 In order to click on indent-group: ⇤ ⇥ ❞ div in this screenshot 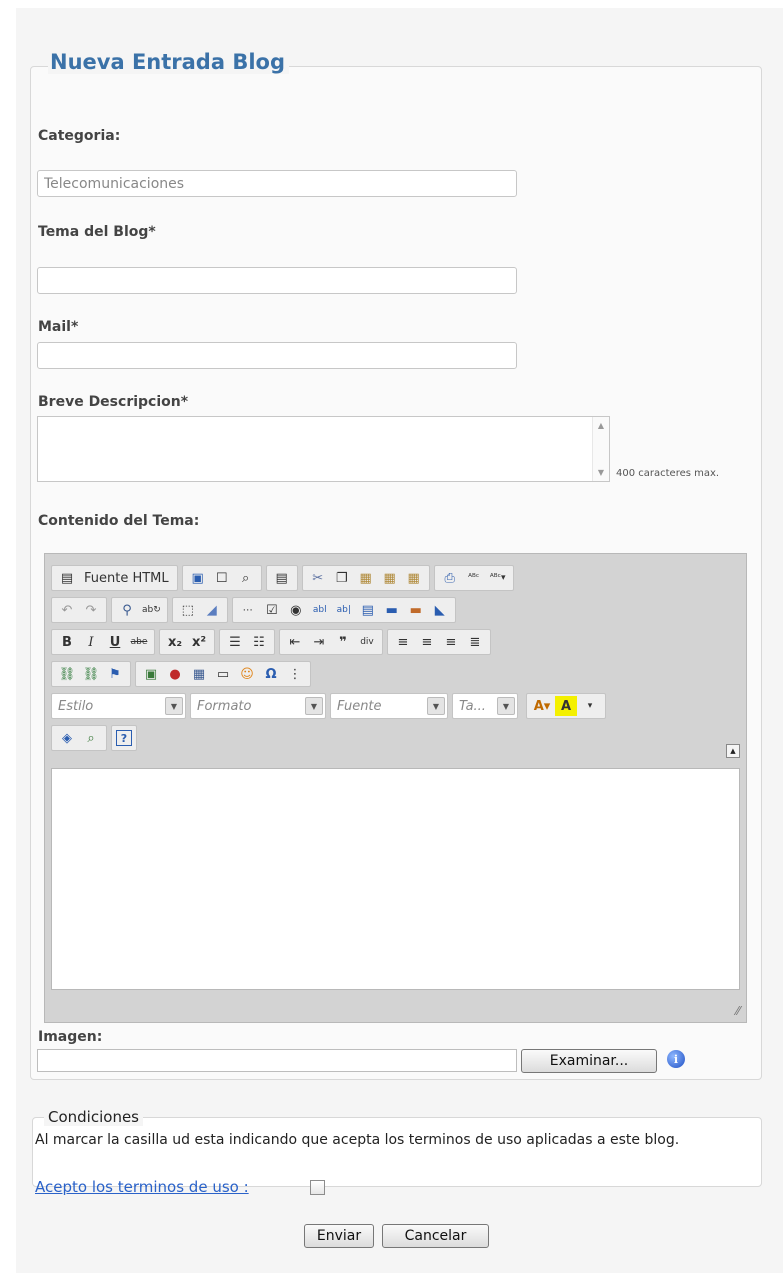, I will do `click(331, 642)`.